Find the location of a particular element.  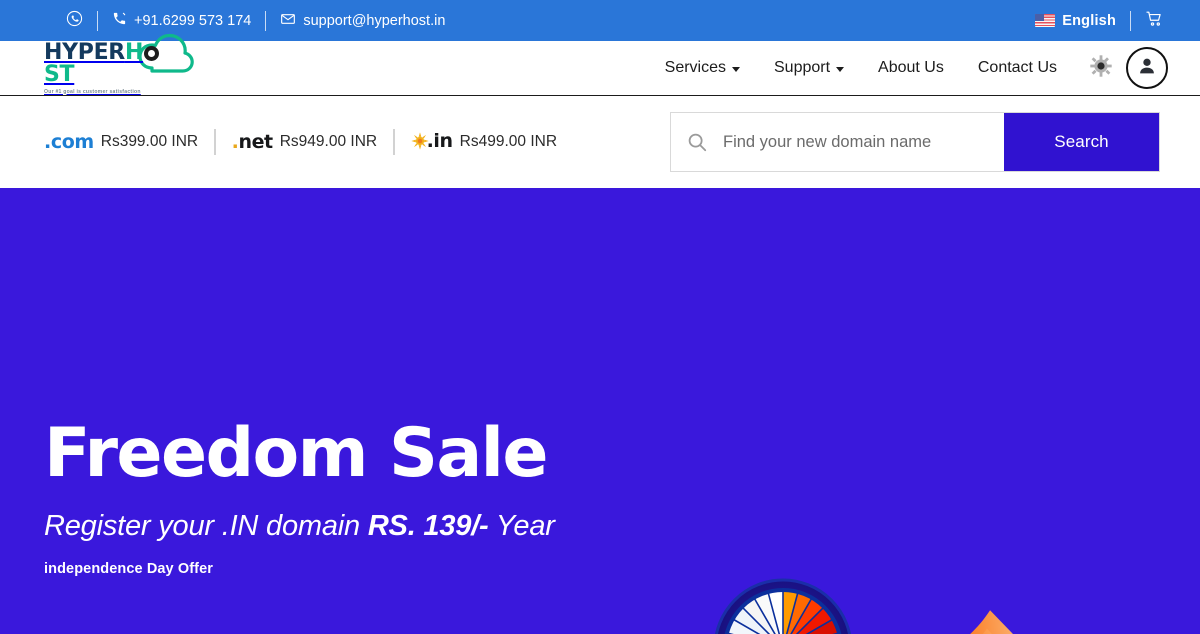

email-link: support@hyperhost.in is located at coordinates (362, 21).